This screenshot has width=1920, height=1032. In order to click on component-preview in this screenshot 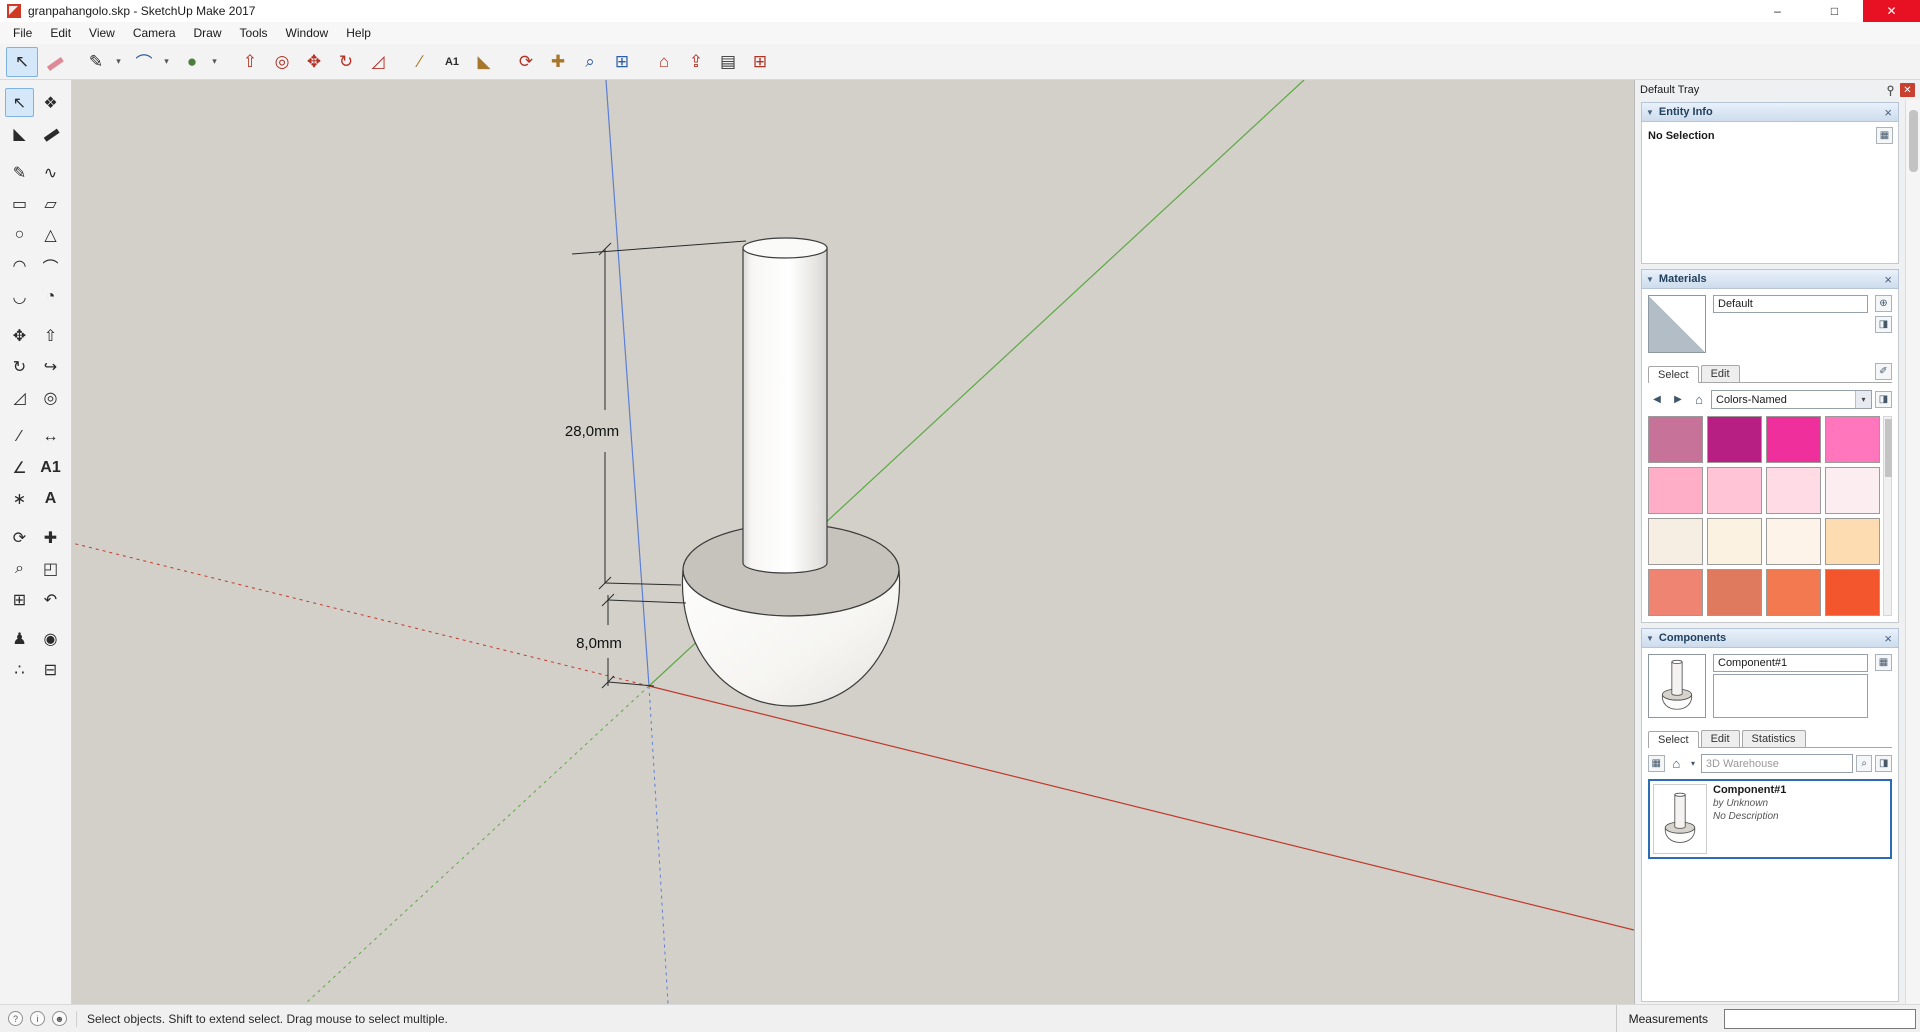, I will do `click(1677, 686)`.